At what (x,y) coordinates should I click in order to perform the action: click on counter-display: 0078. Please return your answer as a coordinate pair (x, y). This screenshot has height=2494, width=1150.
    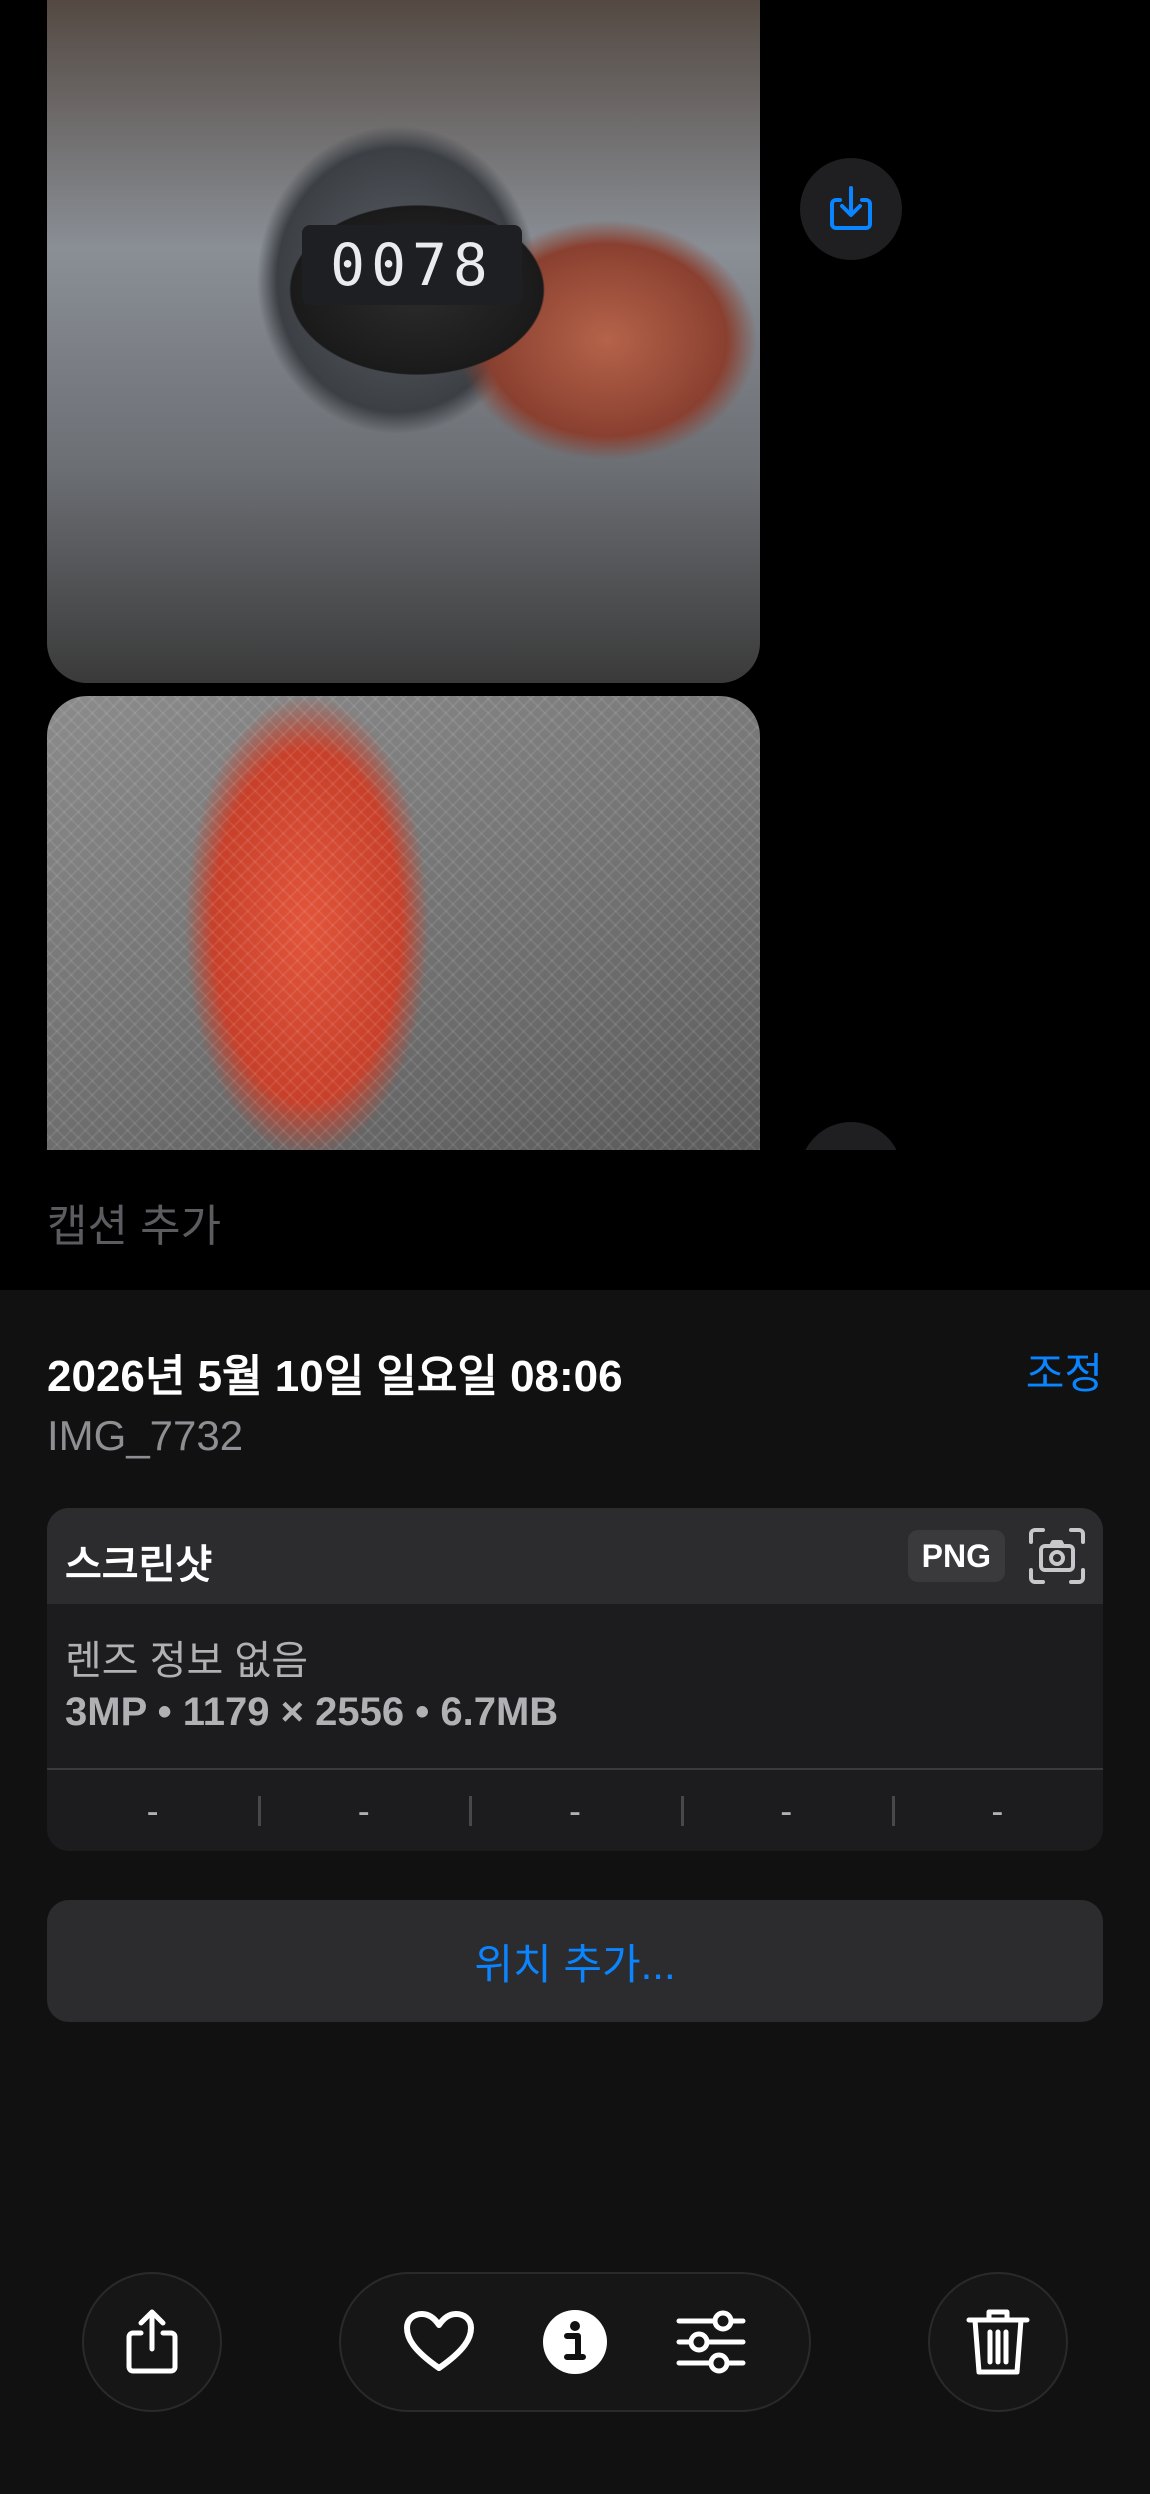
    Looking at the image, I should click on (412, 265).